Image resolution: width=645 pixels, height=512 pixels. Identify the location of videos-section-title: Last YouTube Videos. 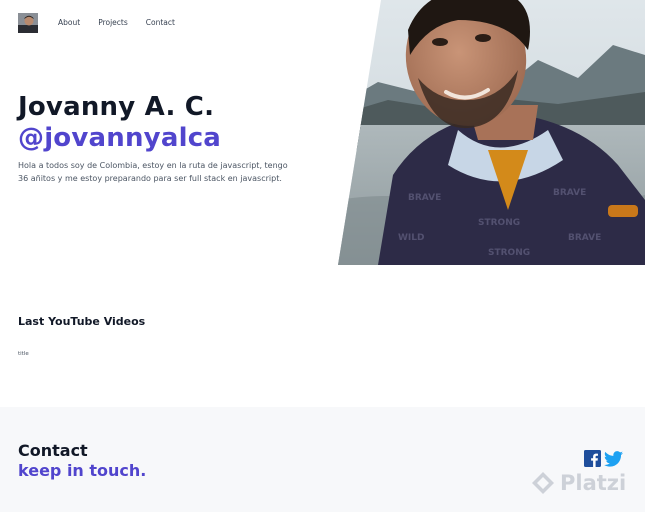
(82, 321).